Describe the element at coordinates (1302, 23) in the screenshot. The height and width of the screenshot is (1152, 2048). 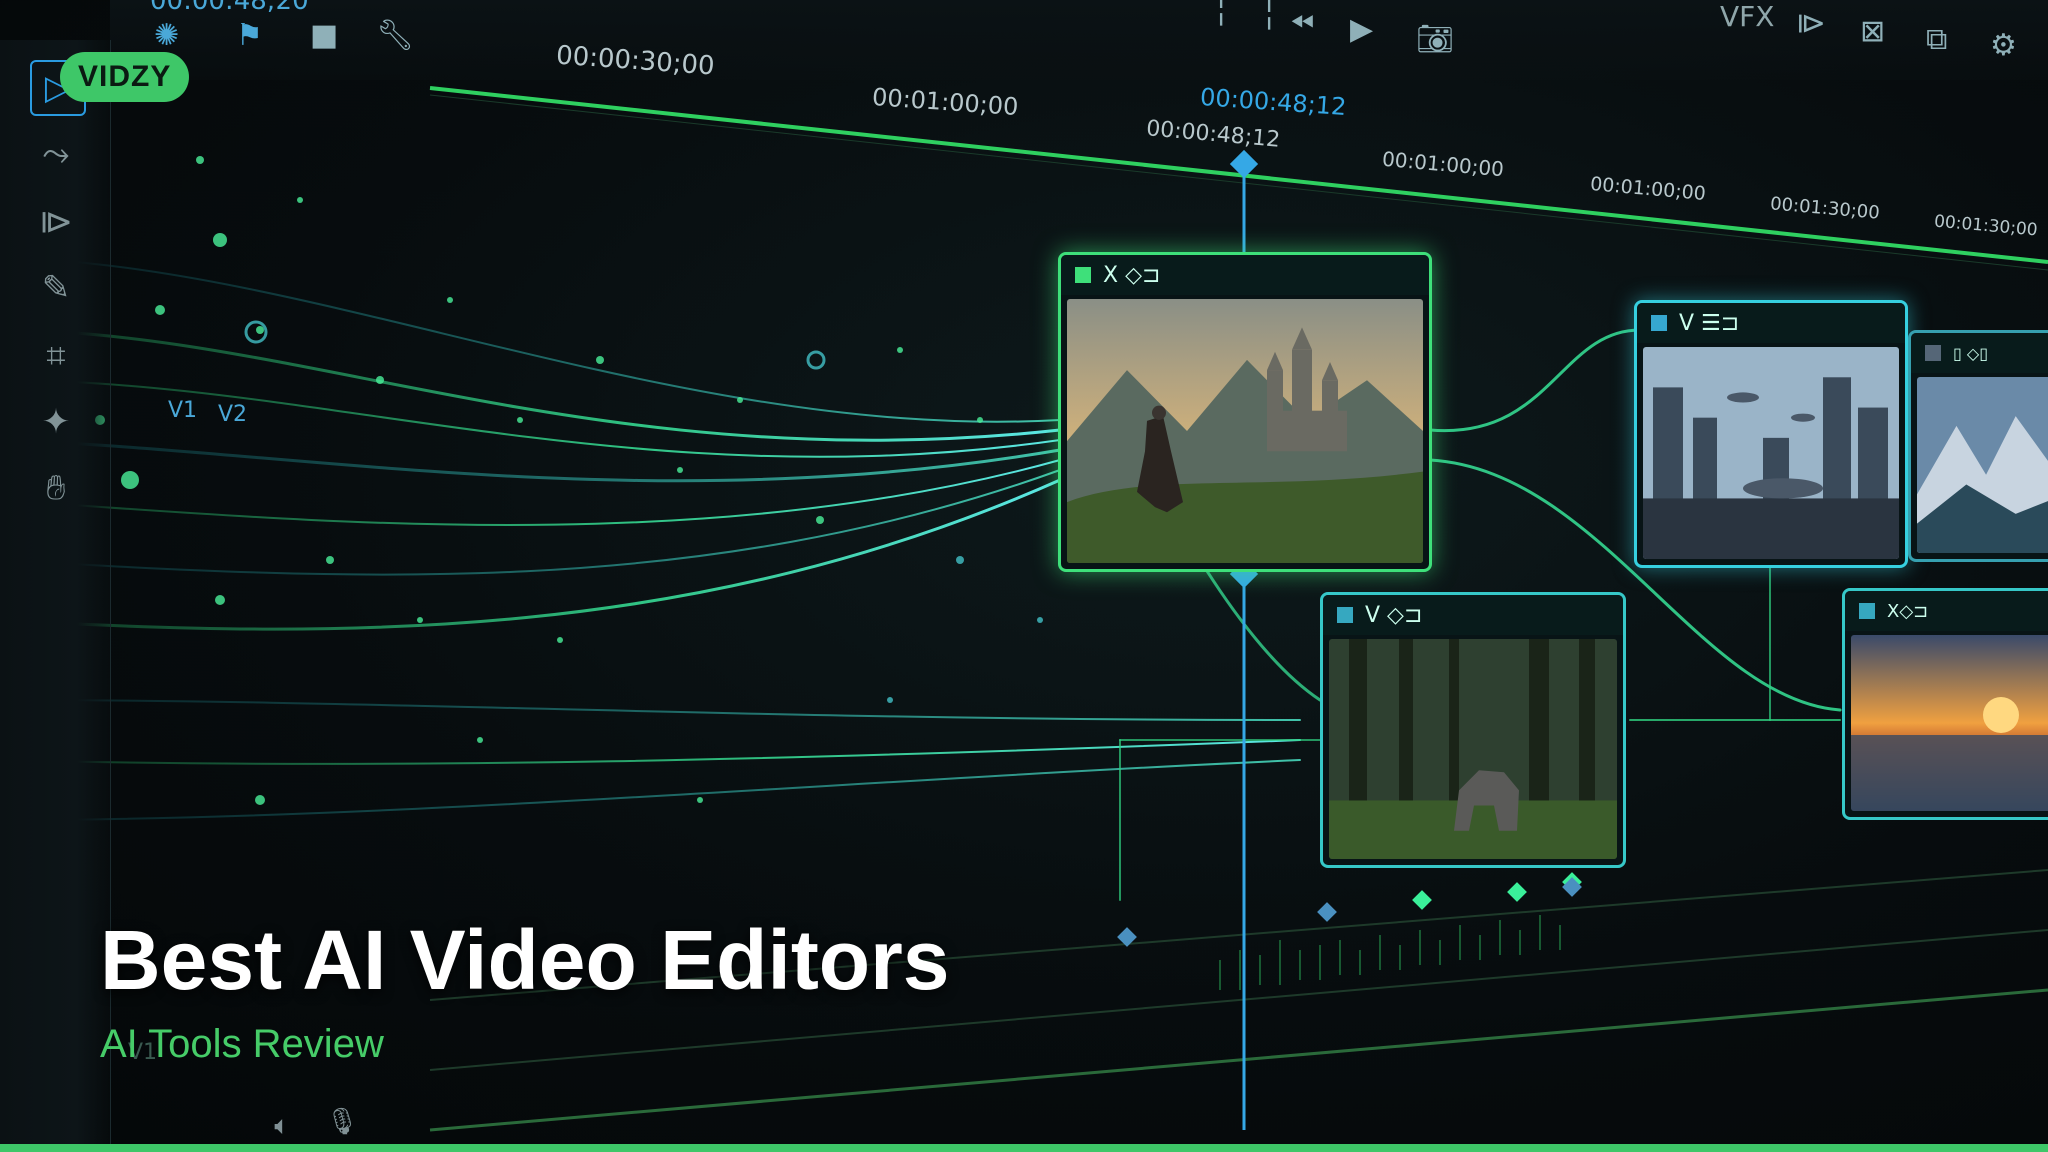
I see `rewind-icon: ⏪︎` at that location.